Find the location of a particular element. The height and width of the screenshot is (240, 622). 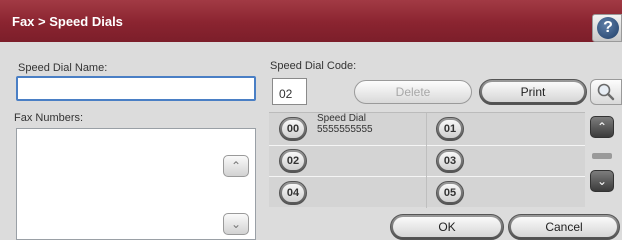

speed-dial-name-label: Speed Dial Name: is located at coordinates (63, 68).